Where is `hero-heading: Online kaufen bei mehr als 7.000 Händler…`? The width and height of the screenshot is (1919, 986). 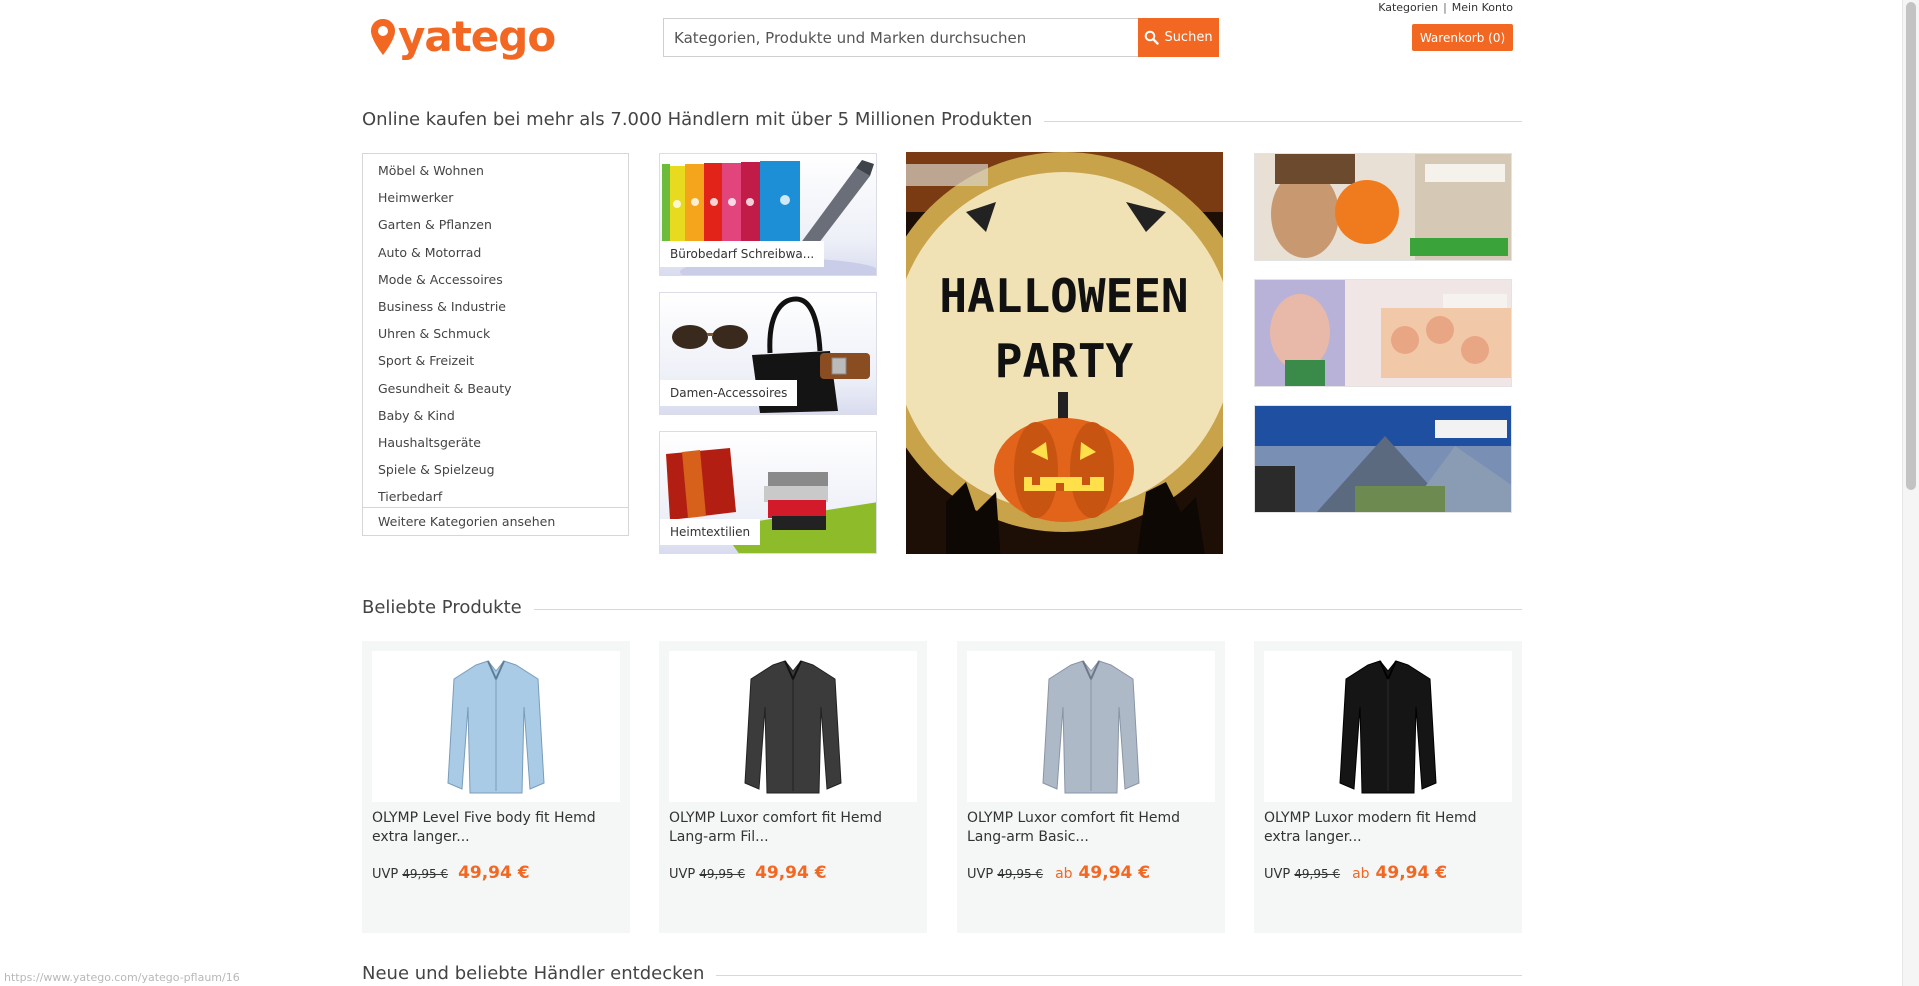 hero-heading: Online kaufen bei mehr als 7.000 Händler… is located at coordinates (697, 119).